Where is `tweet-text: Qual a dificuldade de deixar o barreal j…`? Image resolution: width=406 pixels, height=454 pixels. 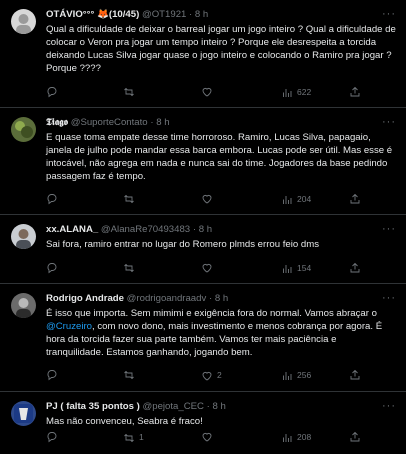 tweet-text: Qual a dificuldade de deixar o barreal j… is located at coordinates (221, 49).